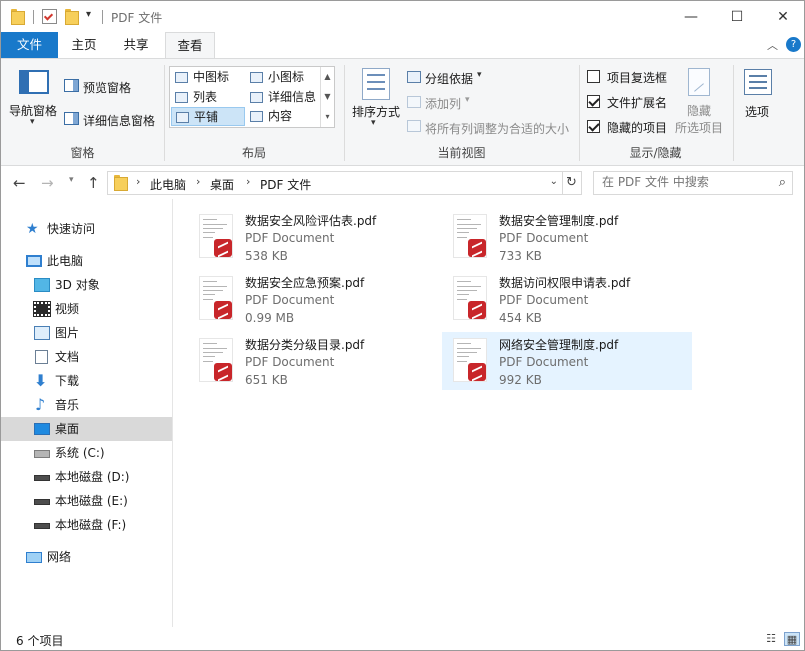 Image resolution: width=805 pixels, height=651 pixels. What do you see at coordinates (86, 429) in the screenshot?
I see `nav-item-desktop: 桌面` at bounding box center [86, 429].